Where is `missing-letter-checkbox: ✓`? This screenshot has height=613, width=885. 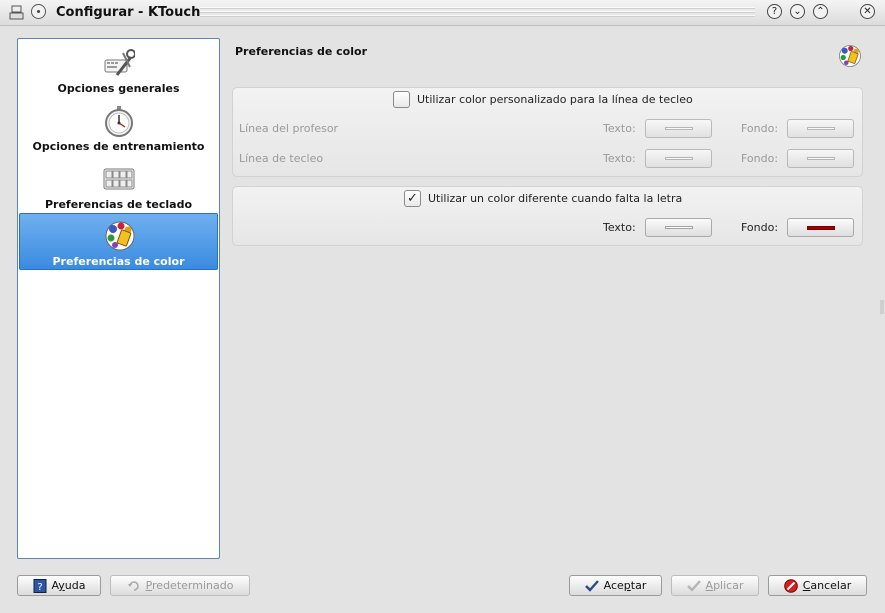
missing-letter-checkbox: ✓ is located at coordinates (412, 198).